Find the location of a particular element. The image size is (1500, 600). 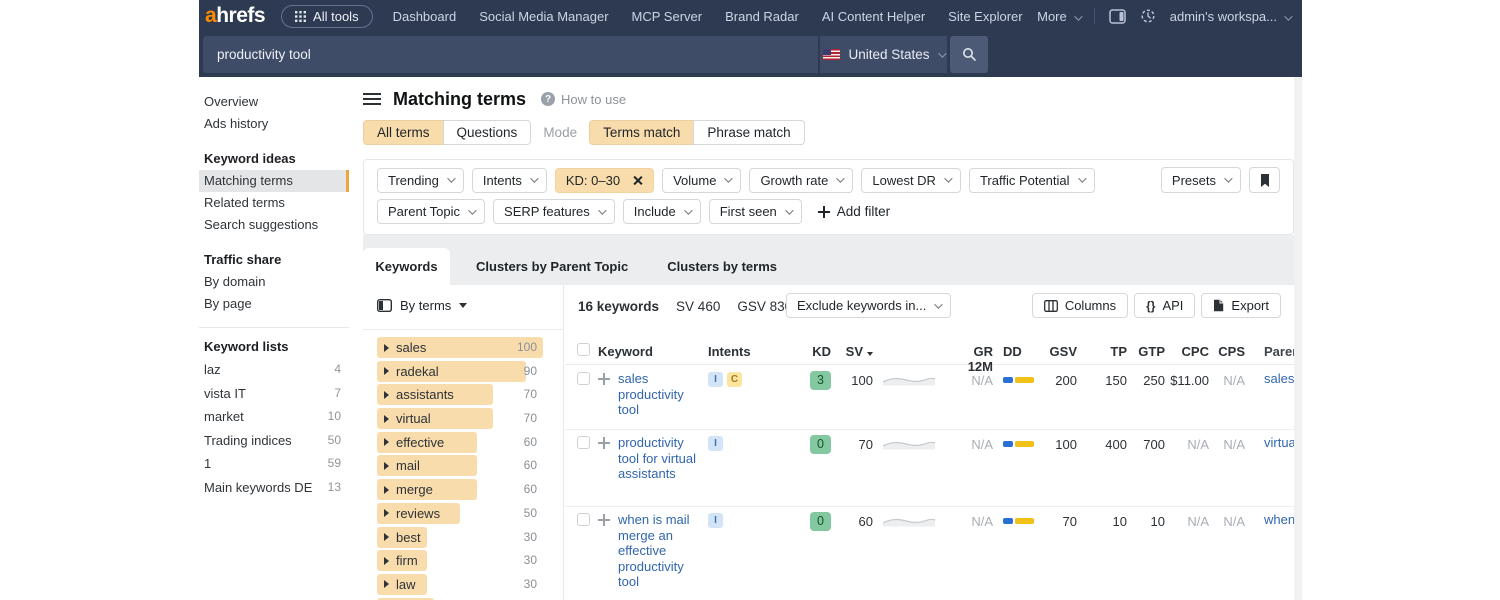

by-terms-view-selector: By terms is located at coordinates (422, 305).